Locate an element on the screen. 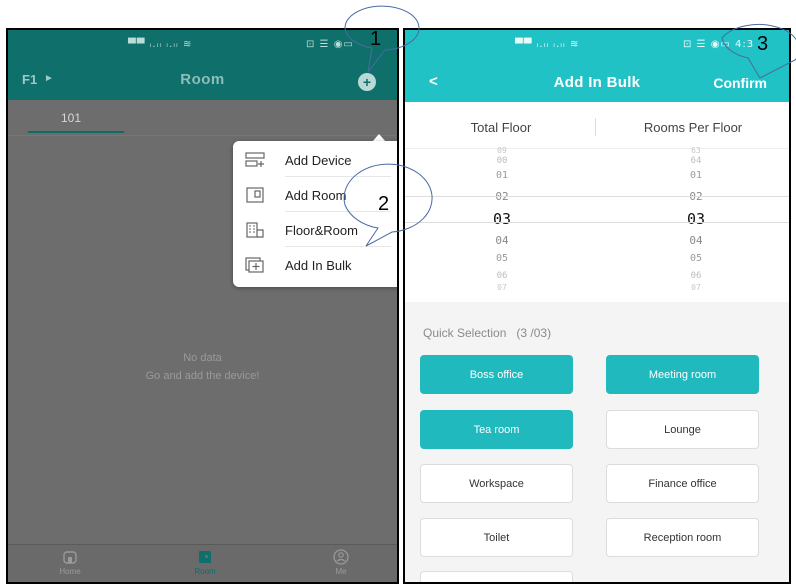 The width and height of the screenshot is (796, 584). annotation-number-3: 3 is located at coordinates (763, 44).